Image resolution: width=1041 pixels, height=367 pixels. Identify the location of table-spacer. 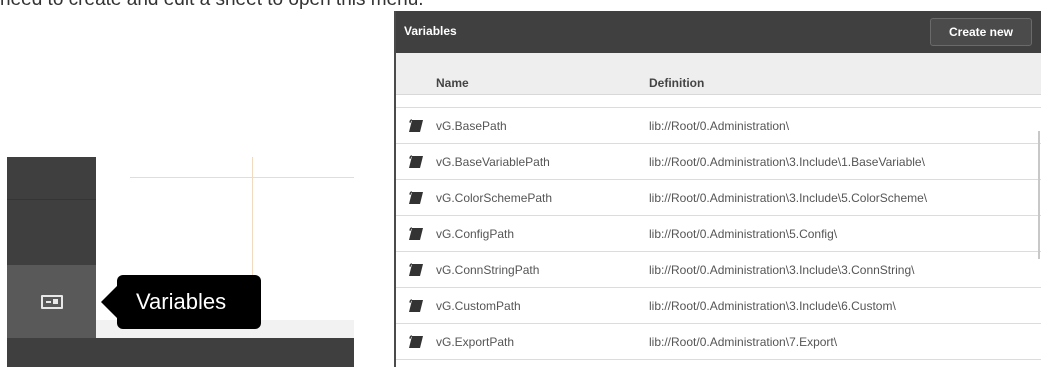
(717, 101).